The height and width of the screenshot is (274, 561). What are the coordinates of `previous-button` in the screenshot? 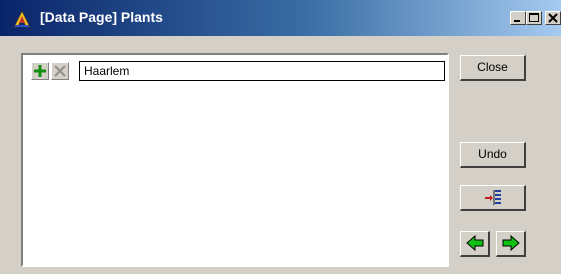 It's located at (475, 244).